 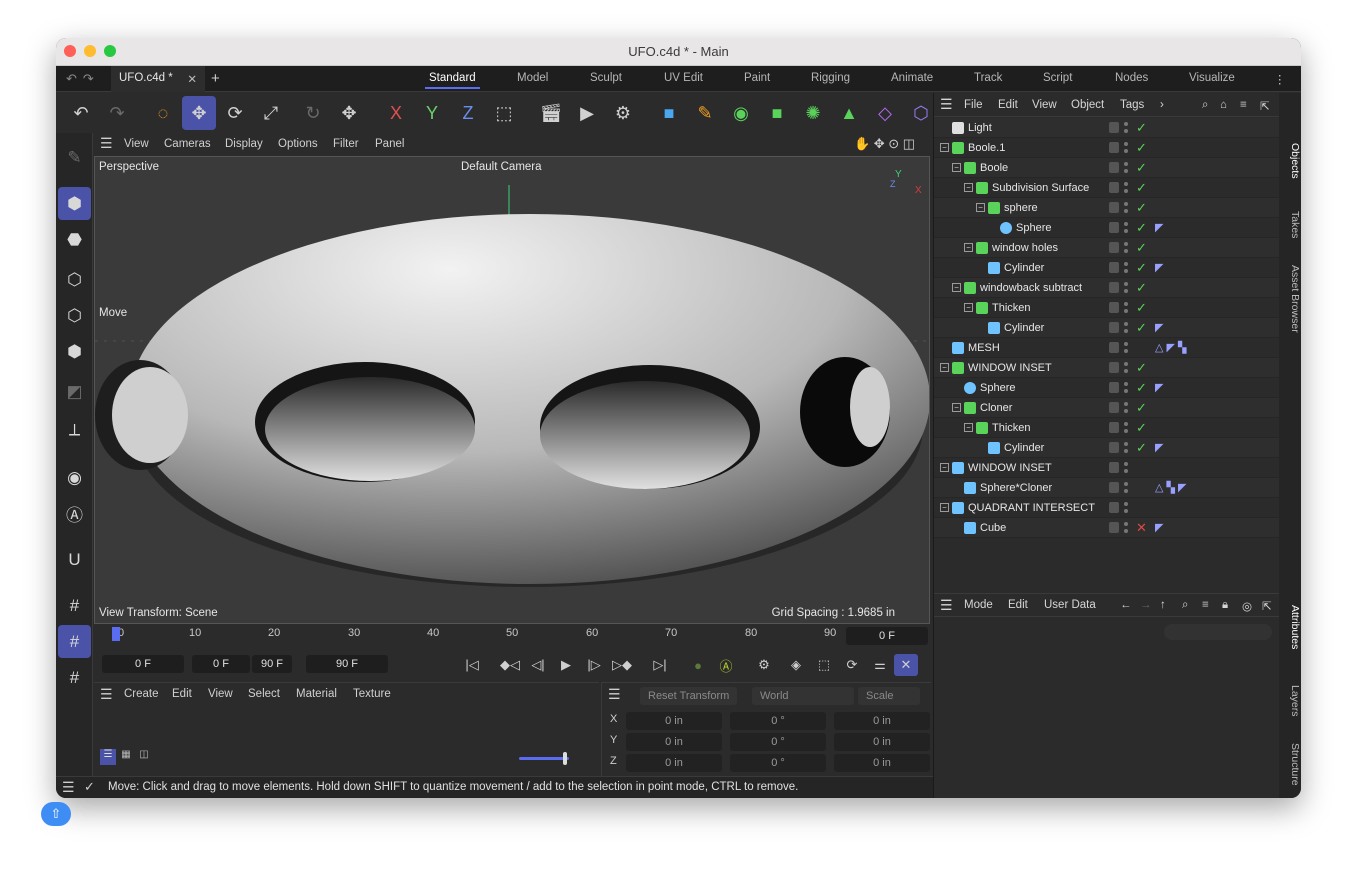 I want to click on scale-x-field: 0 in, so click(x=882, y=721).